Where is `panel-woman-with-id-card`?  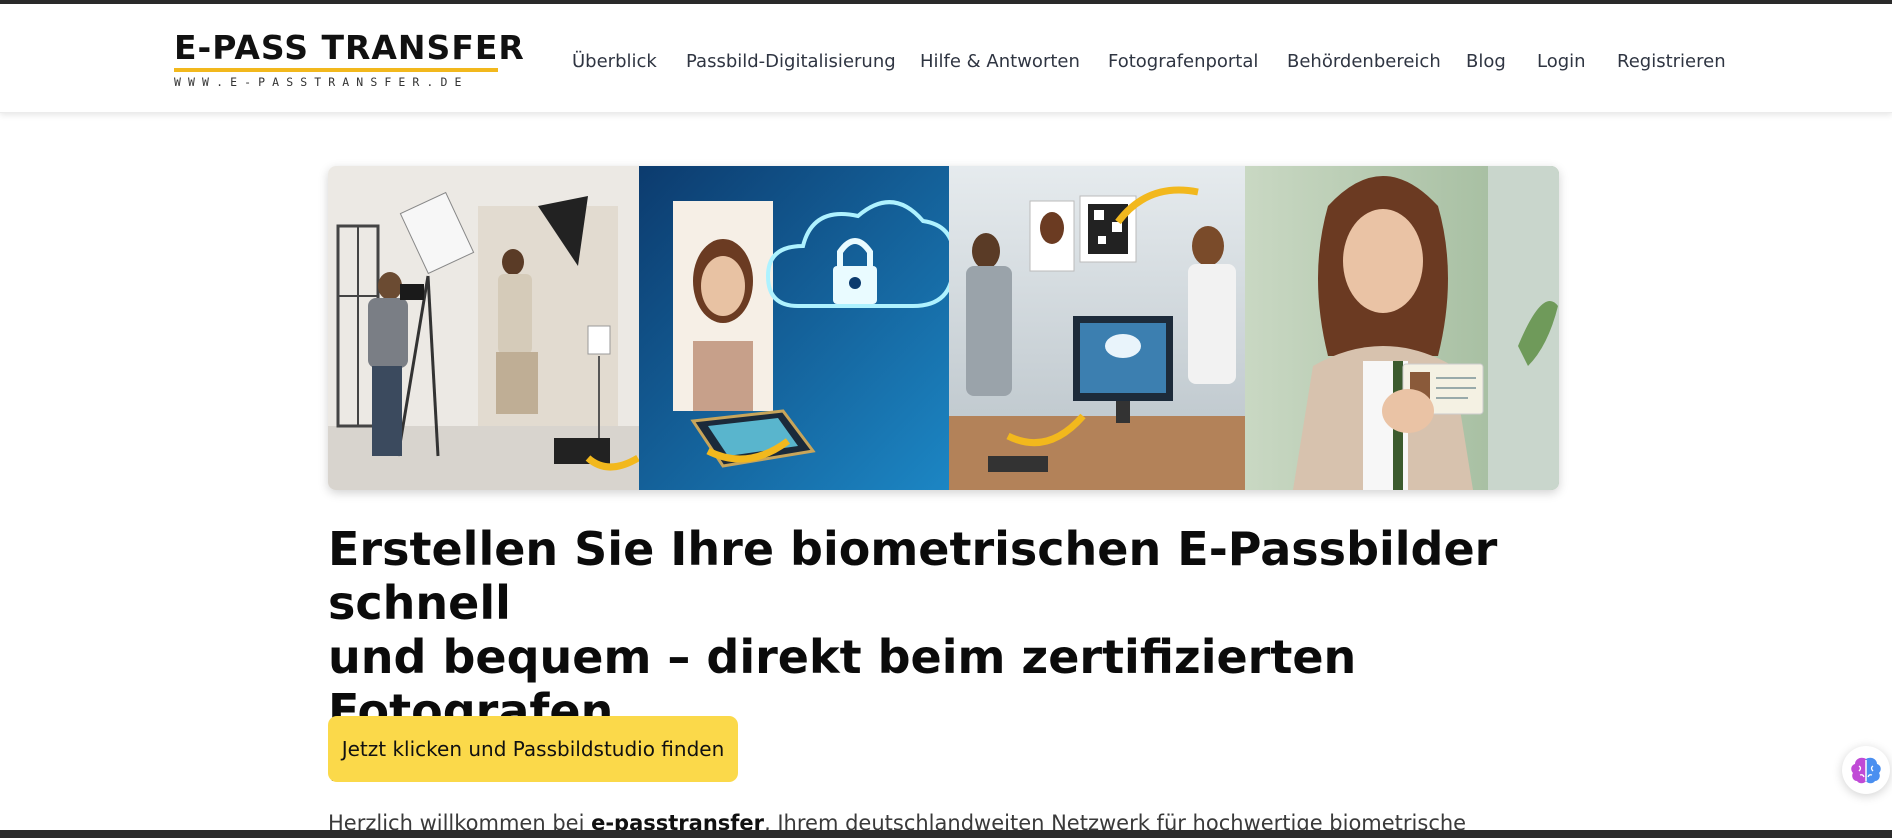
panel-woman-with-id-card is located at coordinates (1402, 328).